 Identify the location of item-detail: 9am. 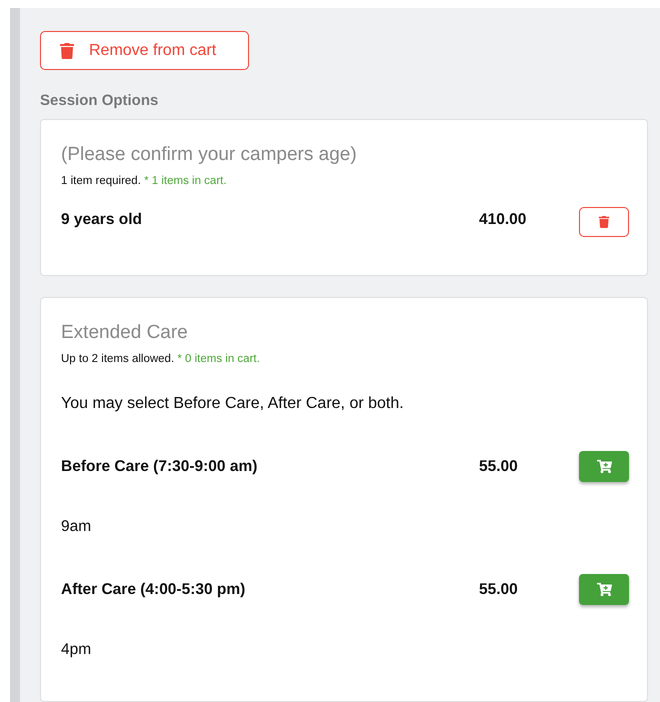
(76, 527).